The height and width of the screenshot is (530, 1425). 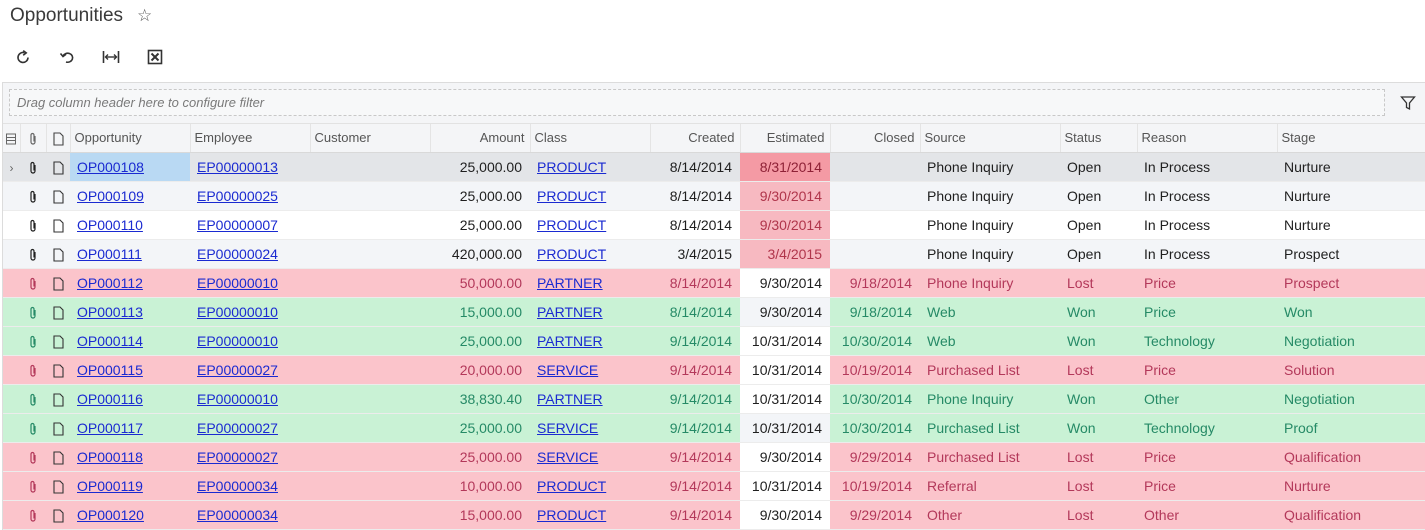 What do you see at coordinates (110, 515) in the screenshot?
I see `opportunity-link: OP000120` at bounding box center [110, 515].